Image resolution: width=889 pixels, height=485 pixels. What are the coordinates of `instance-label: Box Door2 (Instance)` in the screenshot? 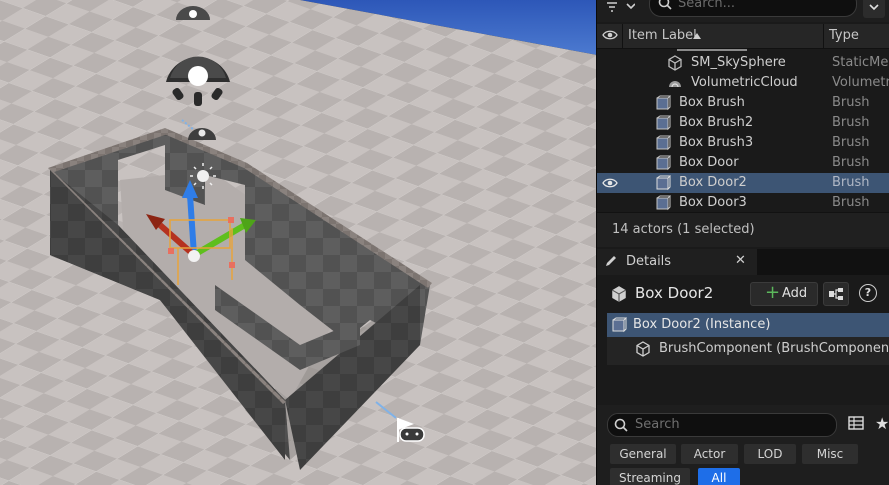 It's located at (702, 324).